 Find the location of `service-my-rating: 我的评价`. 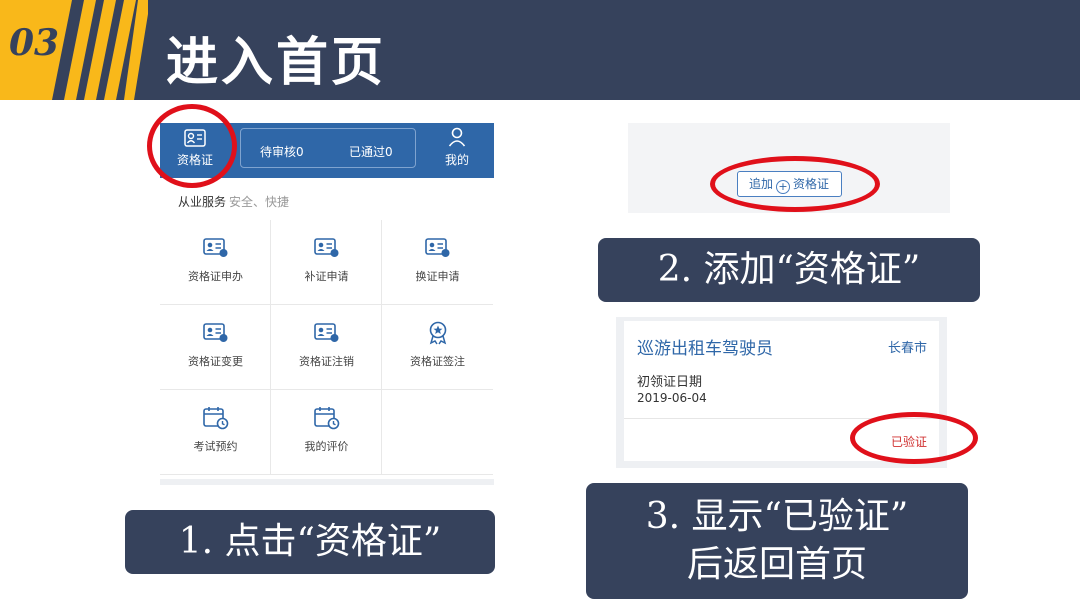

service-my-rating: 我的评价 is located at coordinates (326, 432).